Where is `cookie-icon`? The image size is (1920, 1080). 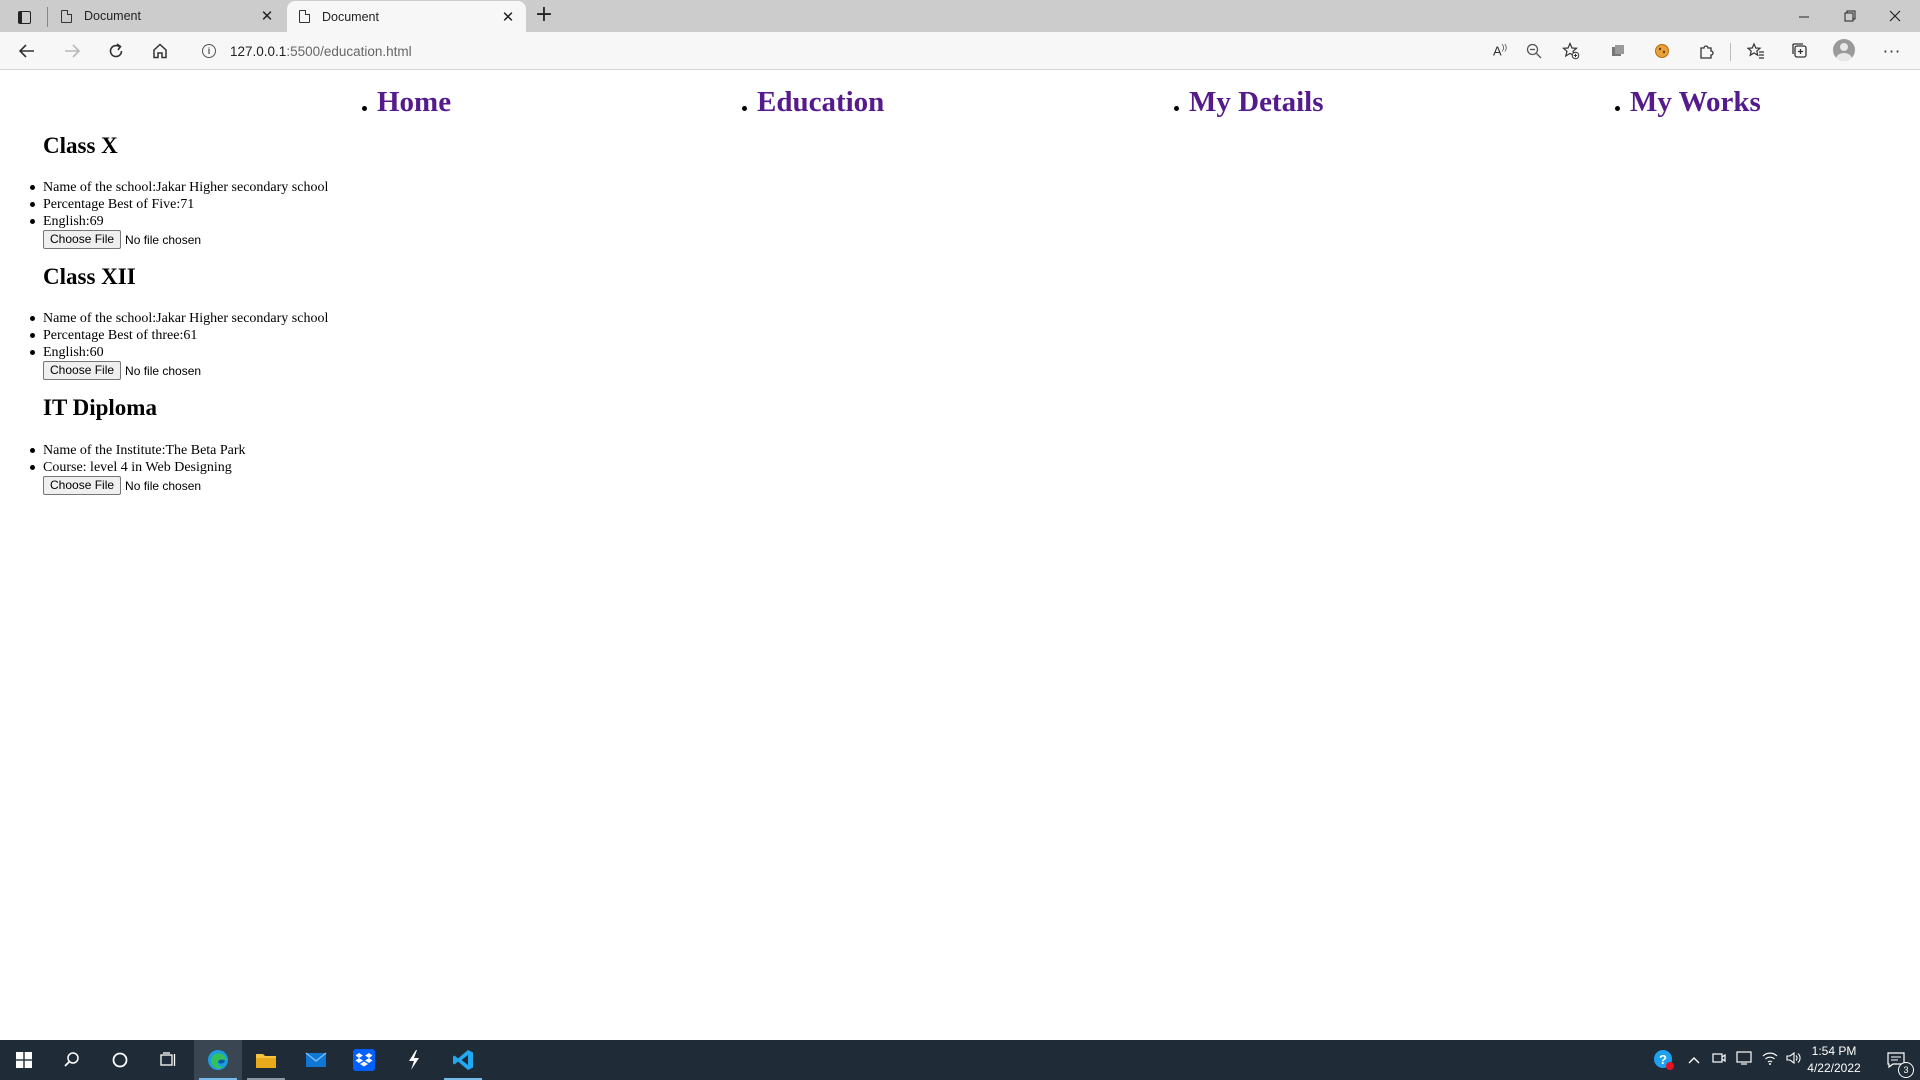 cookie-icon is located at coordinates (1662, 51).